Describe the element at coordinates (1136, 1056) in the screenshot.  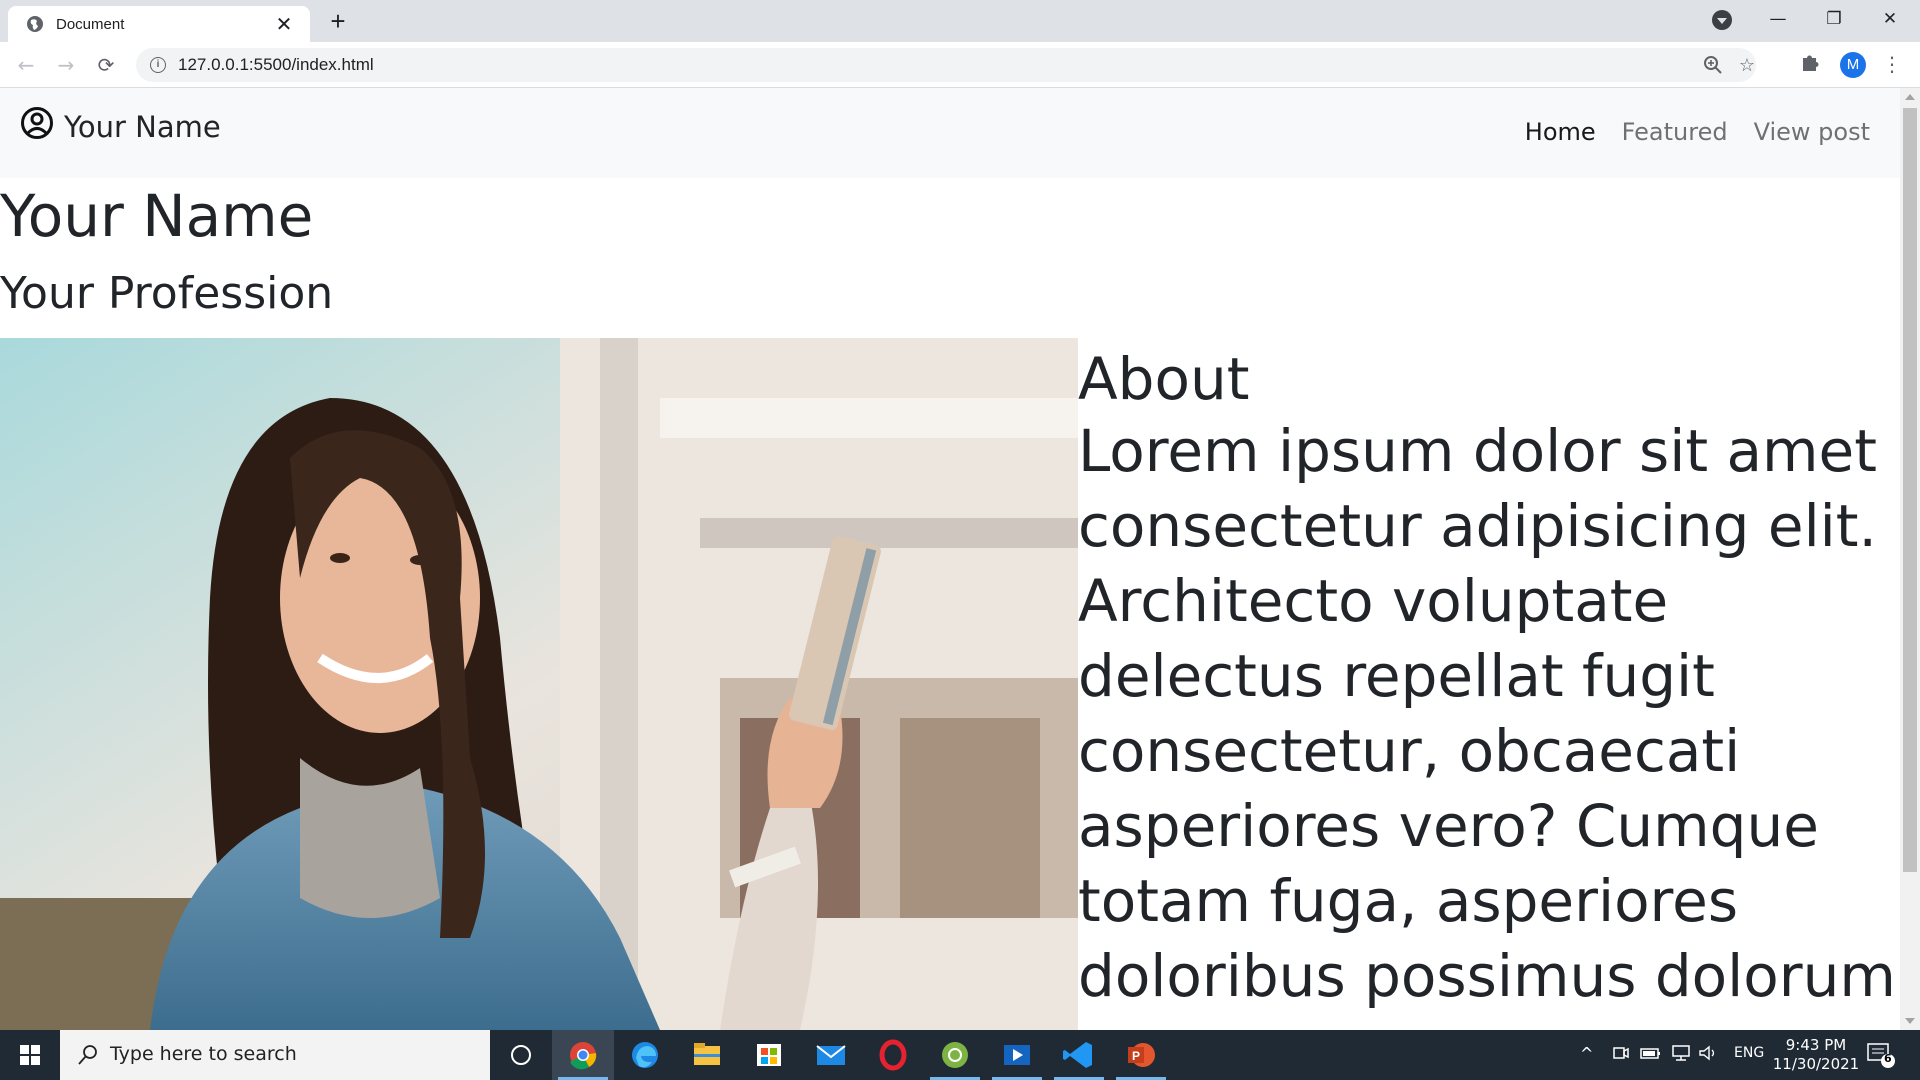
I see `svg-text: P` at that location.